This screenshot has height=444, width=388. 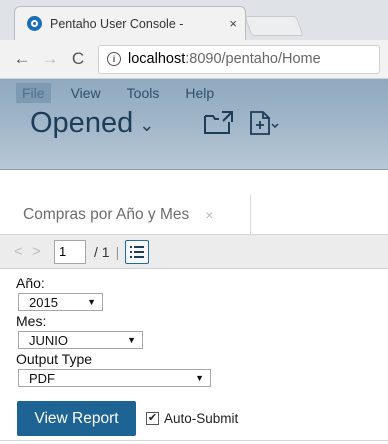 What do you see at coordinates (70, 251) in the screenshot?
I see `page-number-input` at bounding box center [70, 251].